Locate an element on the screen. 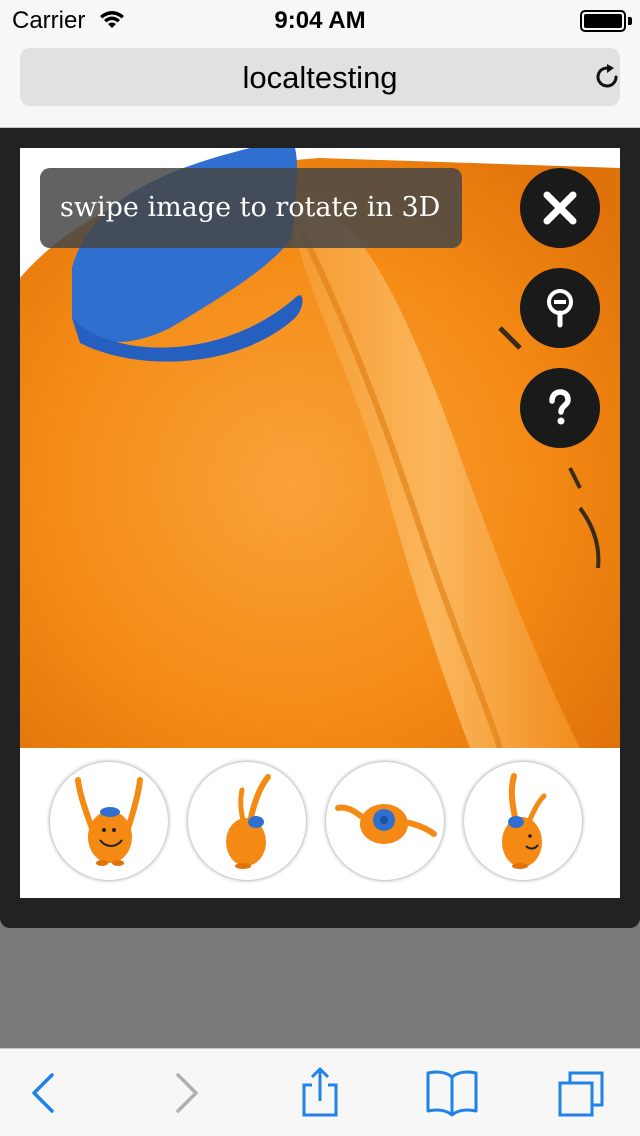 The image size is (640, 1136). thumbnail-side is located at coordinates (247, 821).